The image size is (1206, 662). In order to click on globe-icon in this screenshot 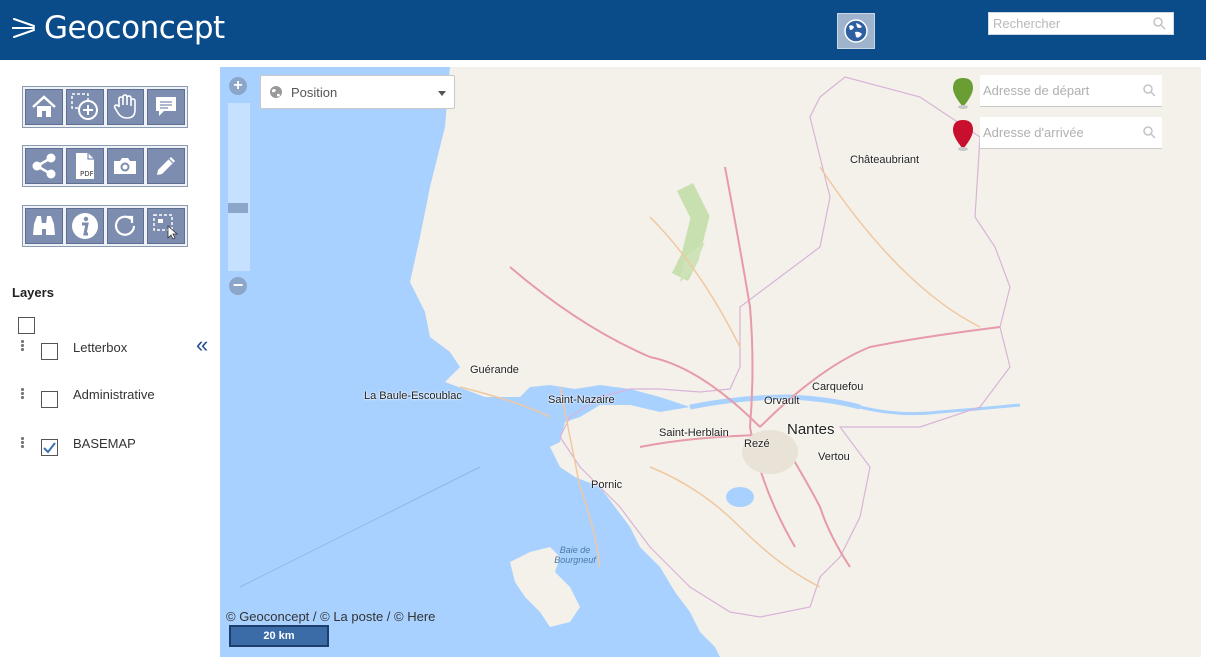, I will do `click(856, 31)`.